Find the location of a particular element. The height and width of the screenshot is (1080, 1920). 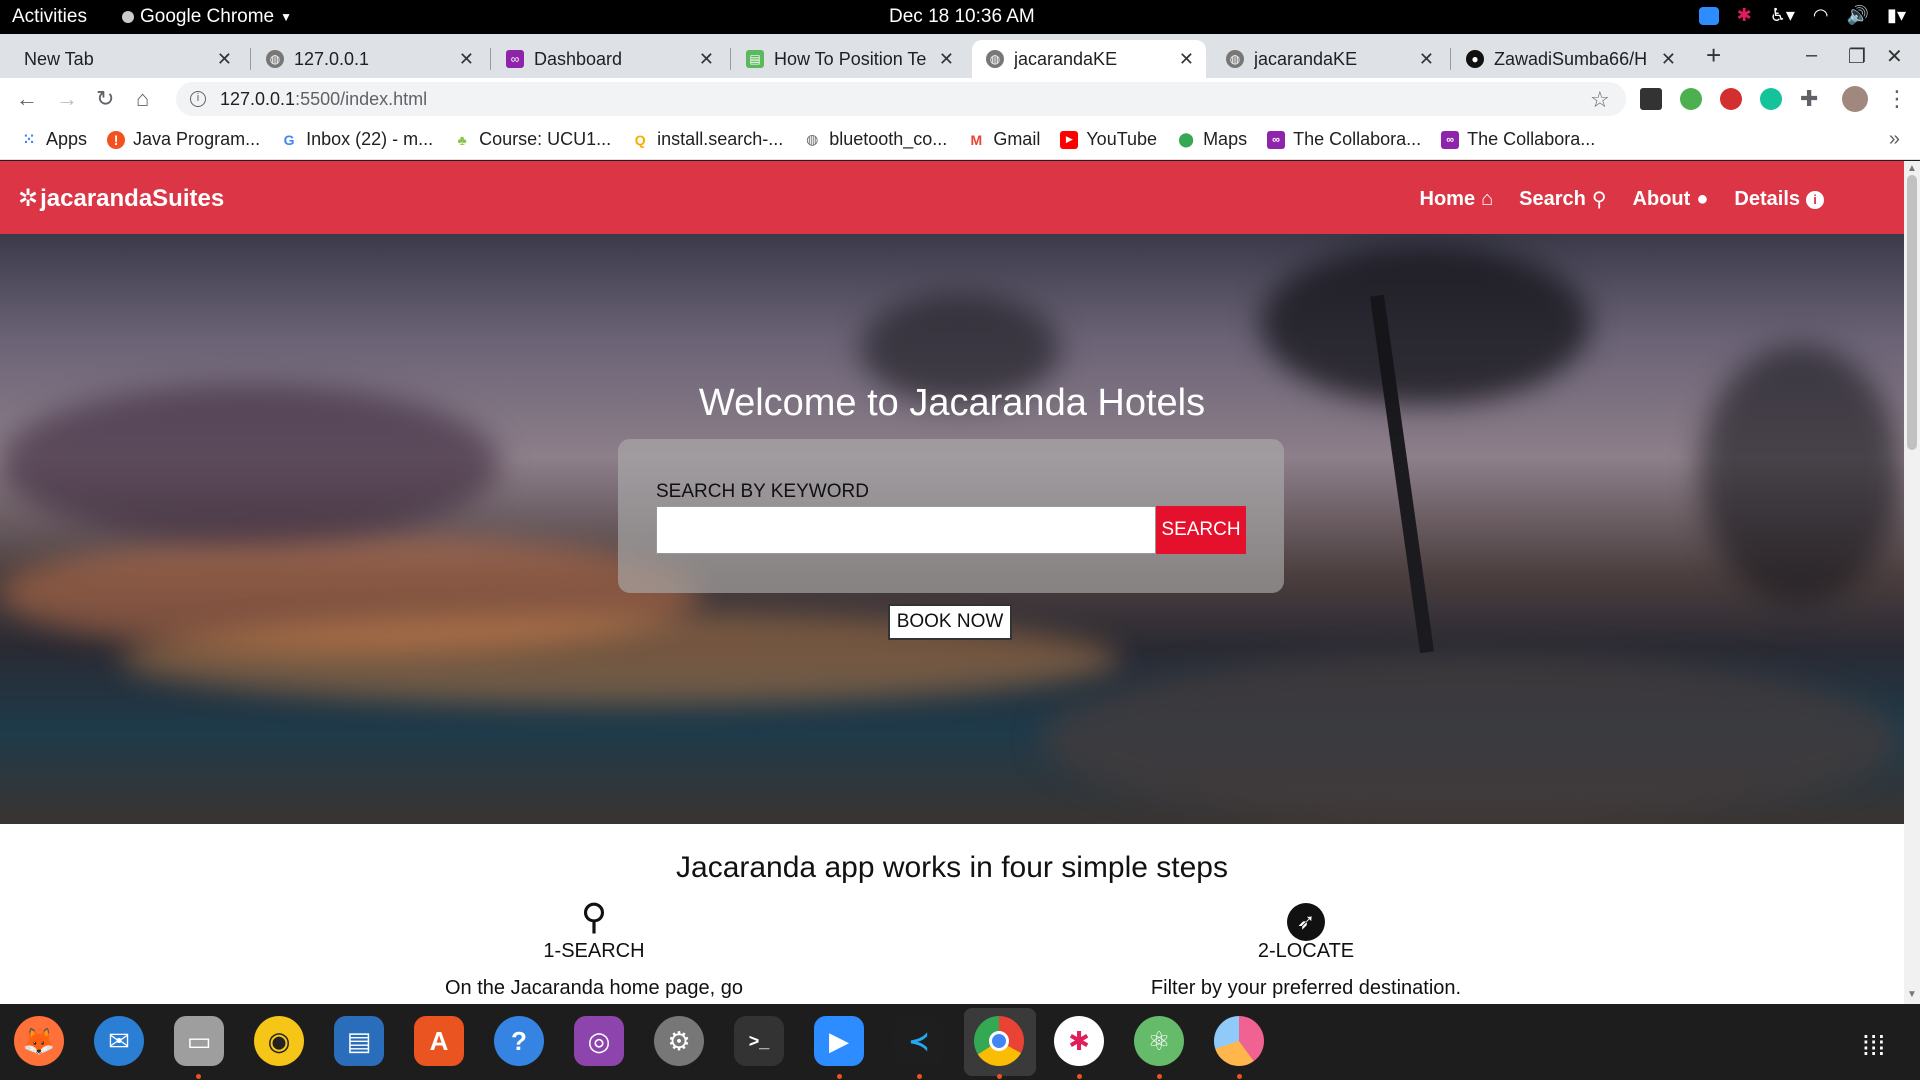

site-brand: ✲ jacarandaSuites is located at coordinates (121, 198).